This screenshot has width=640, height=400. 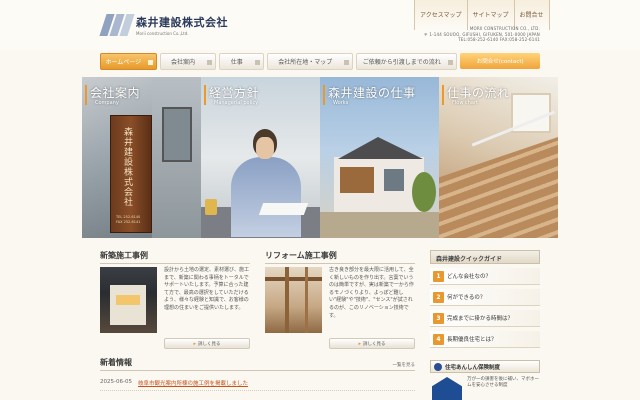 I want to click on building-window, so click(x=177, y=134).